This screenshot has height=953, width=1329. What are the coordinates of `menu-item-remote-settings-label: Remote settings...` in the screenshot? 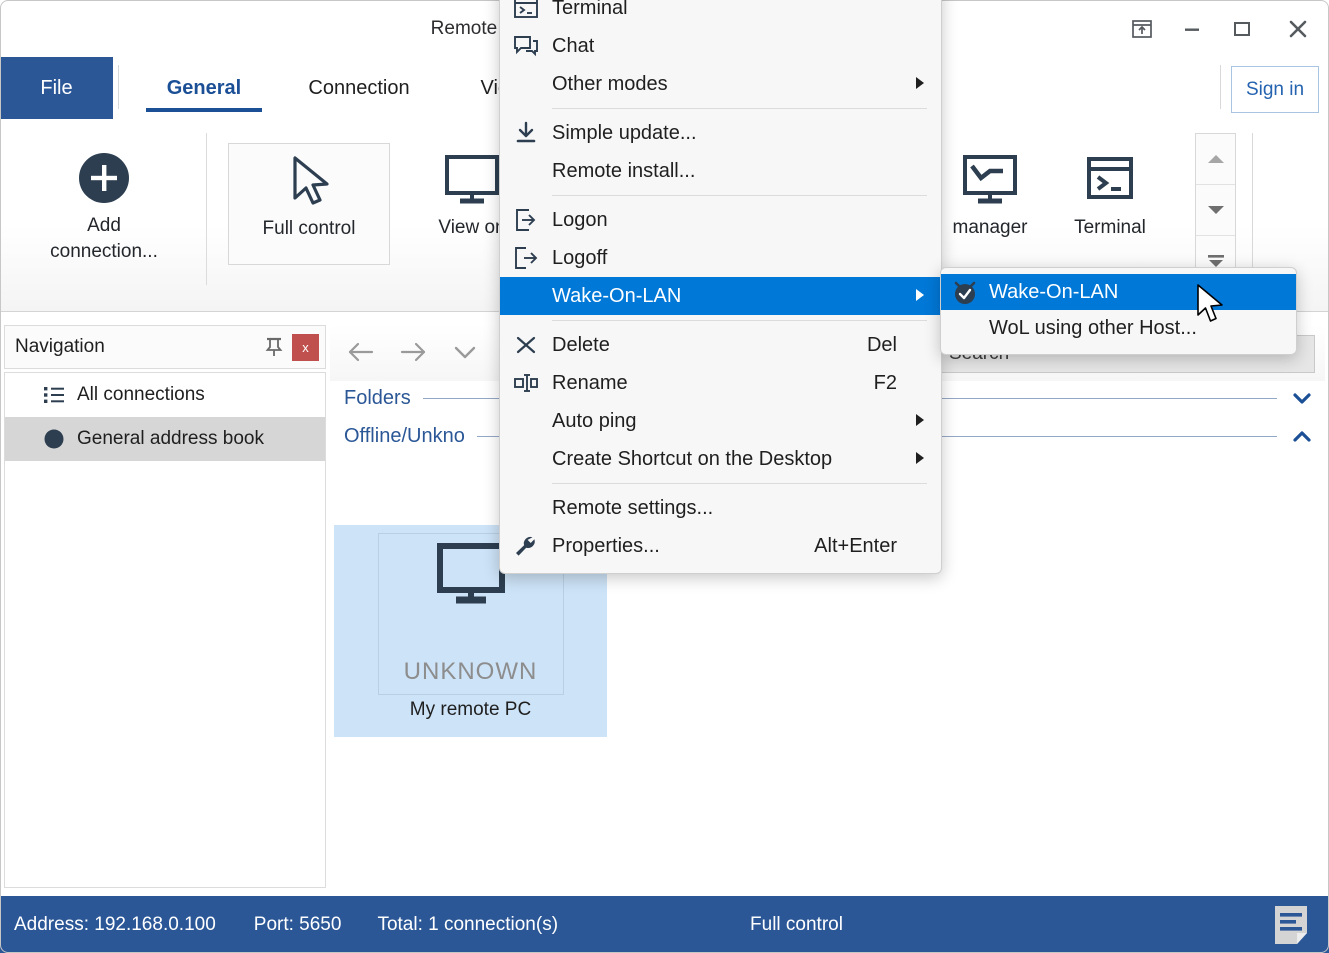 It's located at (633, 507).